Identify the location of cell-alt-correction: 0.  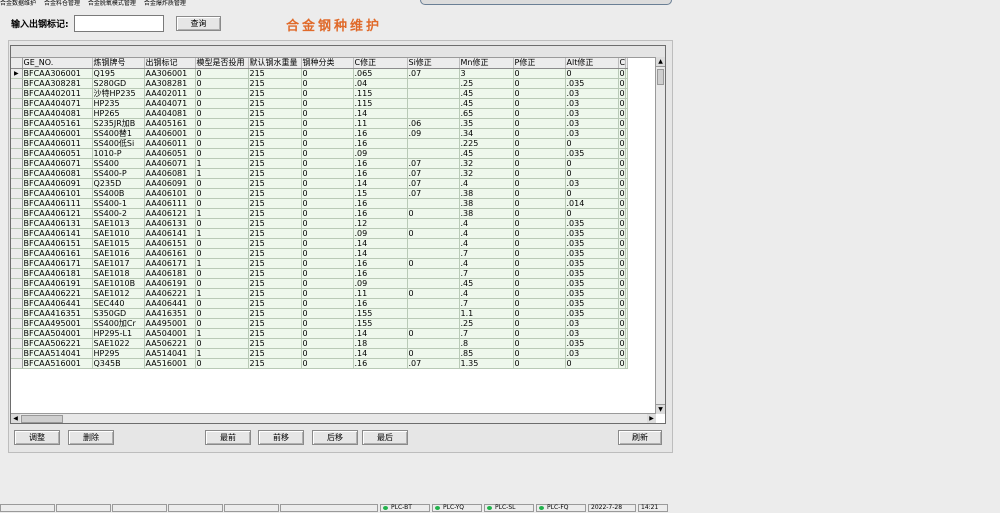
(592, 73).